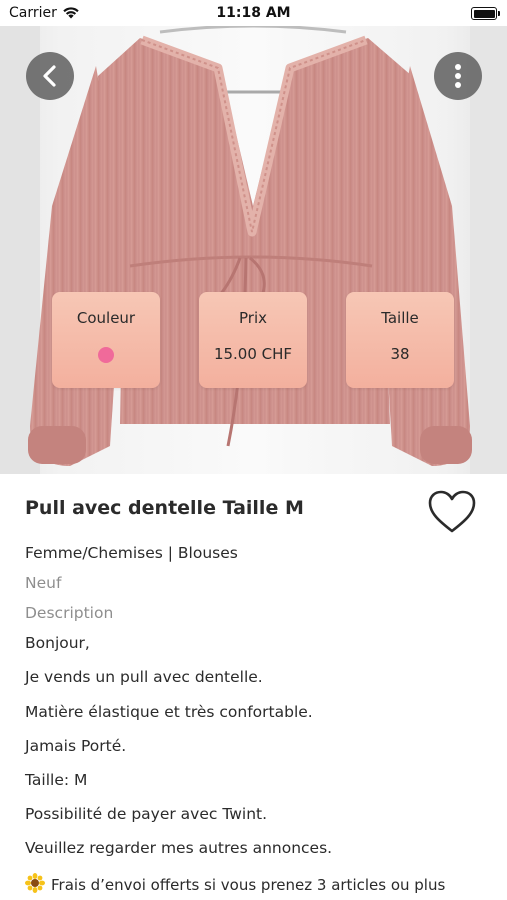  I want to click on description-line: Jamais Porté., so click(76, 746).